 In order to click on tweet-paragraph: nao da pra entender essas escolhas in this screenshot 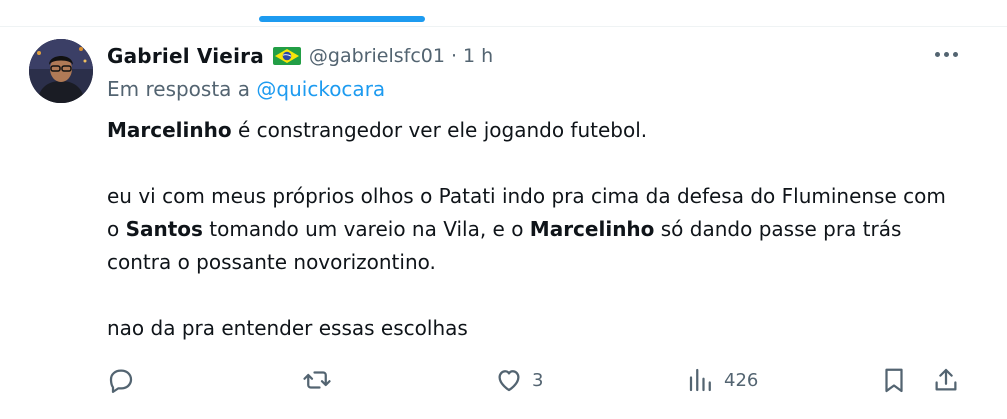, I will do `click(532, 328)`.